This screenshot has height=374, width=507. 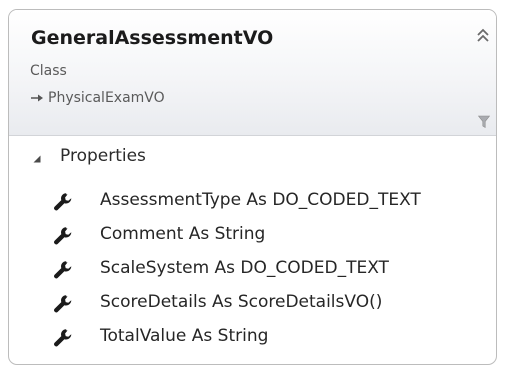 I want to click on property-label: ScoreDetails As ScoreDetailsVO(), so click(x=241, y=302).